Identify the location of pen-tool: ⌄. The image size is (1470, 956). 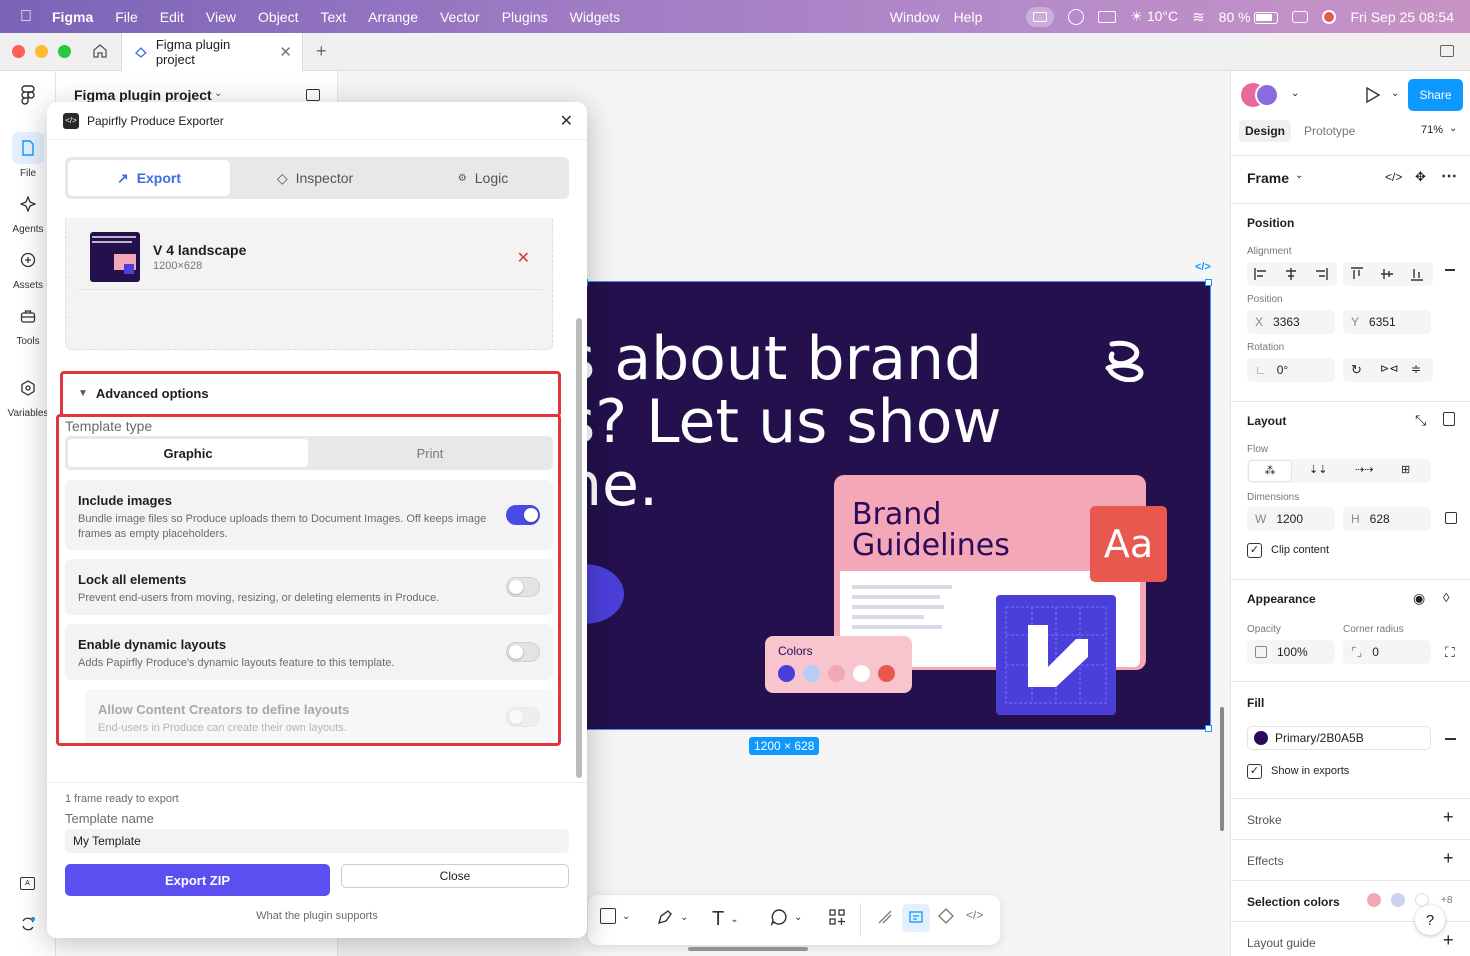
(672, 917).